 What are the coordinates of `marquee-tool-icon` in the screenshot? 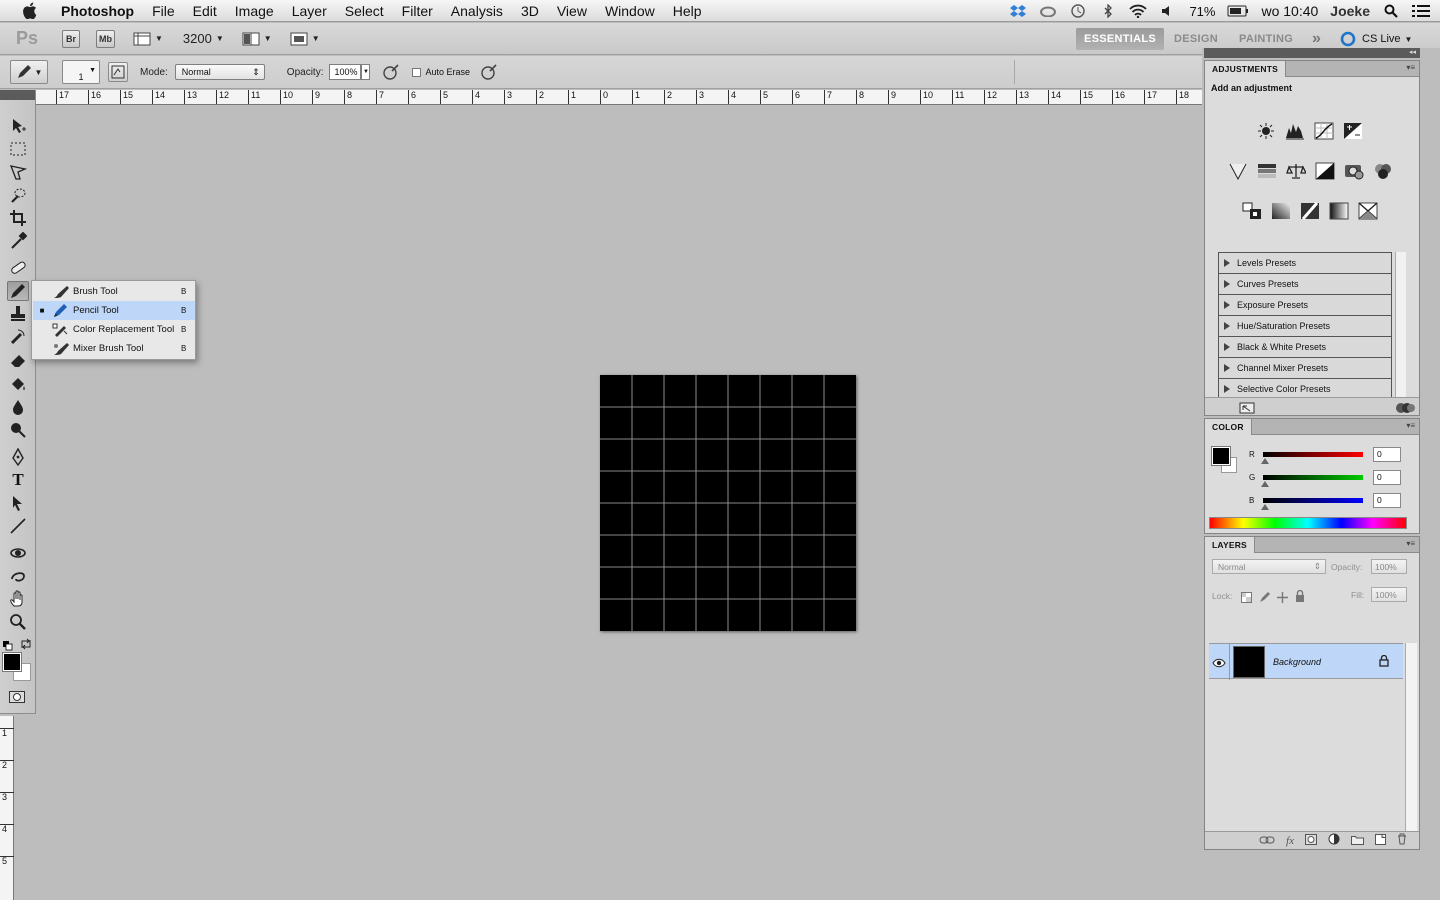 It's located at (18, 149).